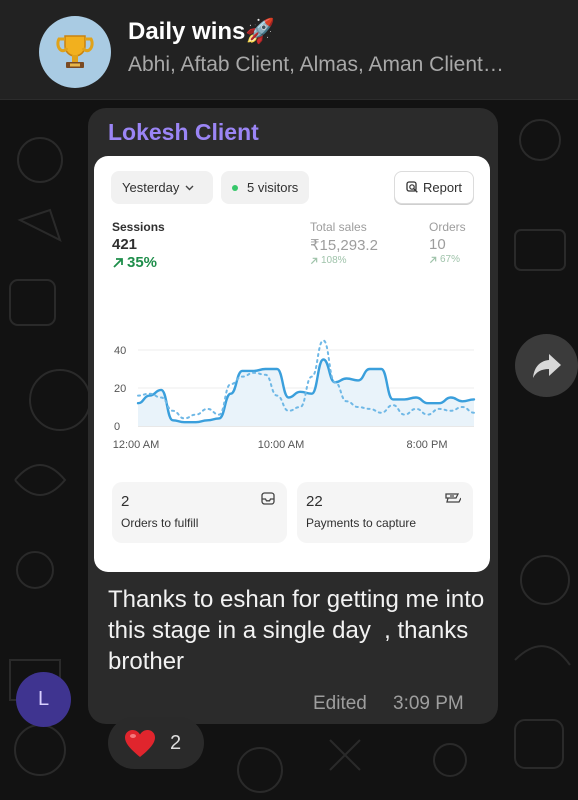 This screenshot has width=578, height=800. What do you see at coordinates (138, 227) in the screenshot?
I see `sessions-label: Sessions` at bounding box center [138, 227].